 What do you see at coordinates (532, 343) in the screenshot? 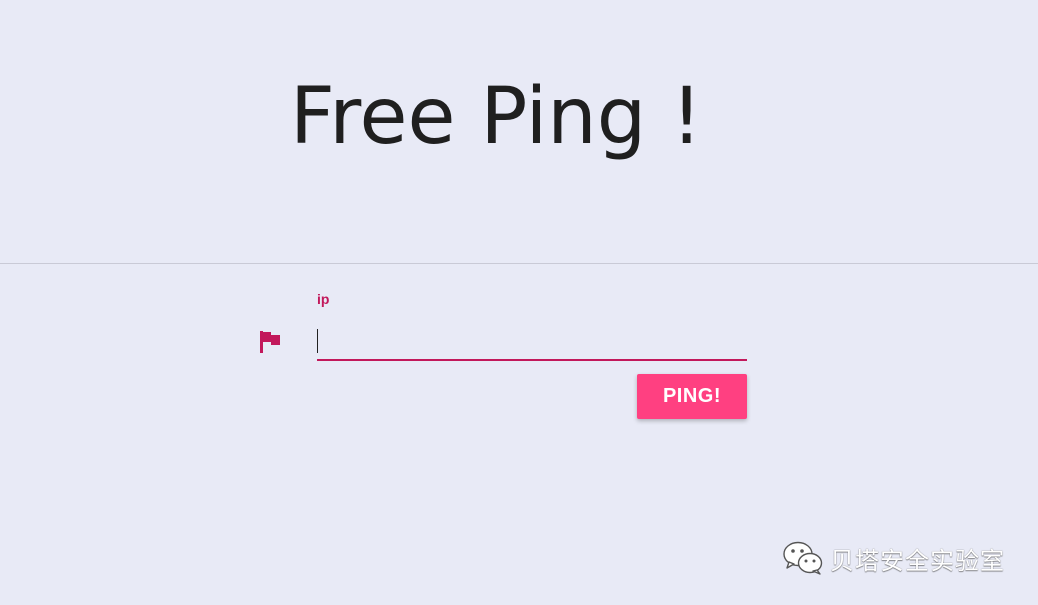
I see `ip-input` at bounding box center [532, 343].